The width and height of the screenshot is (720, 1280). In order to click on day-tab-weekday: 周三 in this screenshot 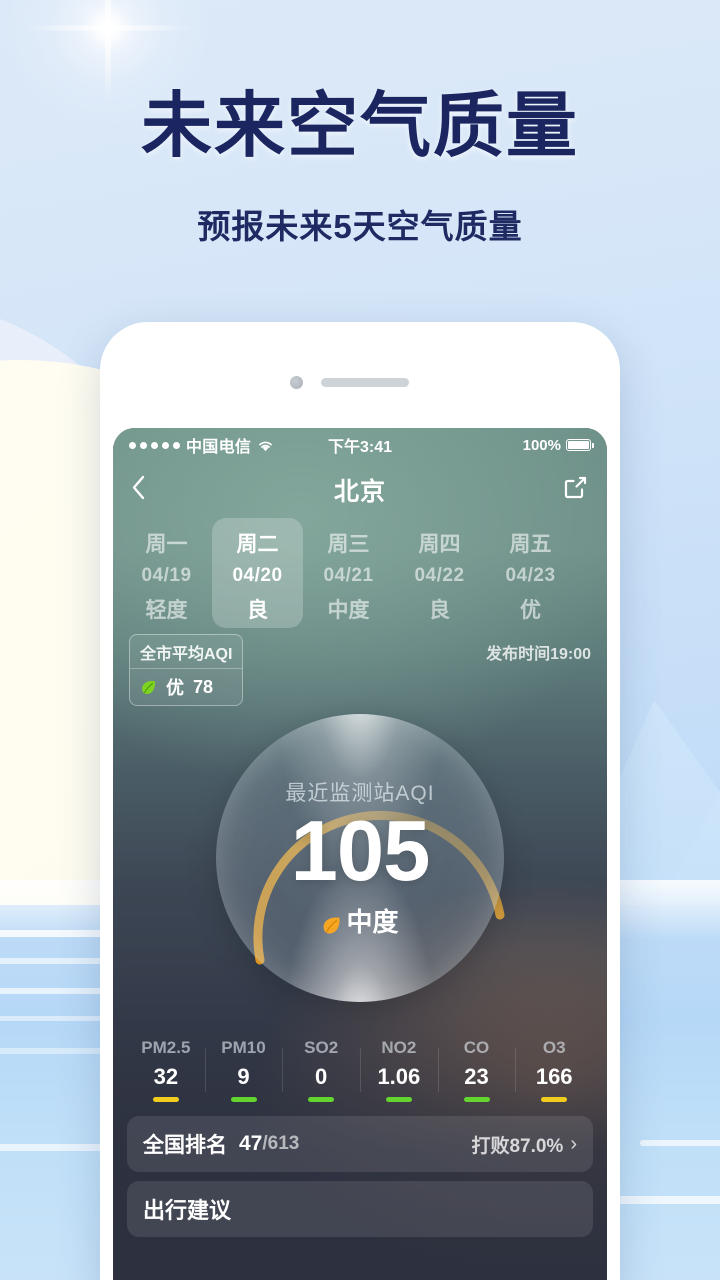, I will do `click(348, 544)`.